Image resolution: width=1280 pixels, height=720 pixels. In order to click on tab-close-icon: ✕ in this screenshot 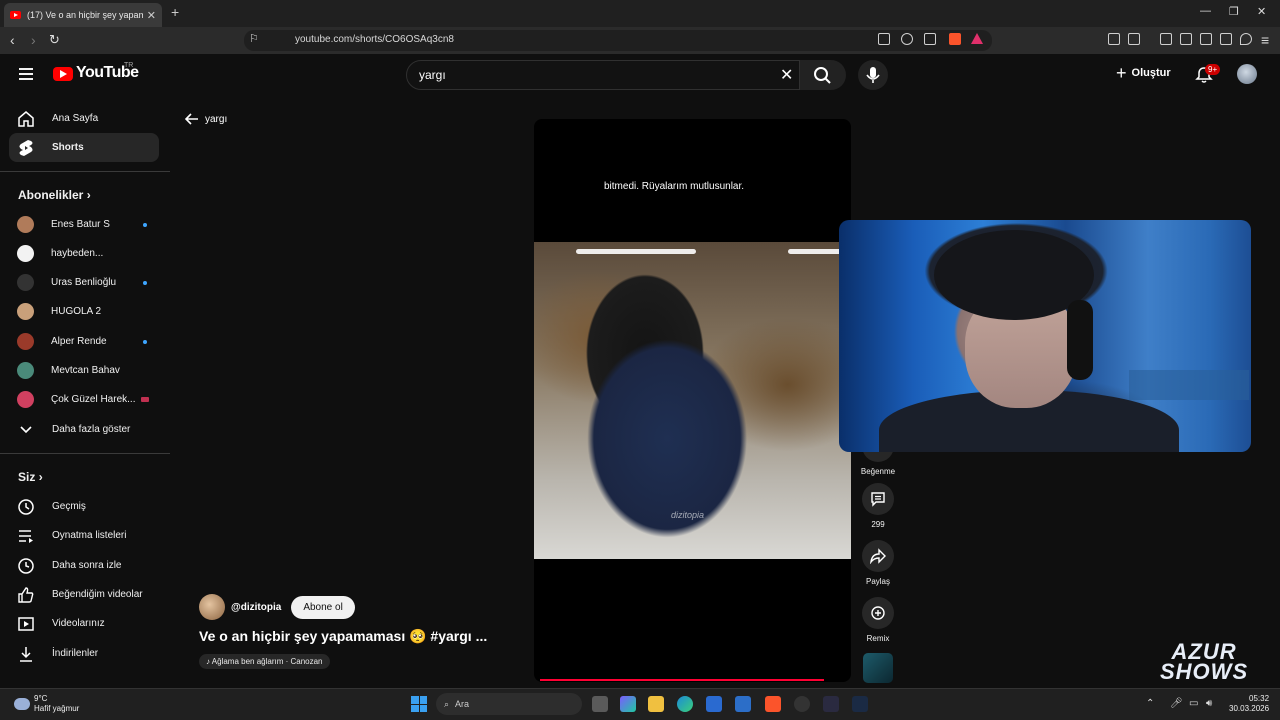, I will do `click(151, 15)`.